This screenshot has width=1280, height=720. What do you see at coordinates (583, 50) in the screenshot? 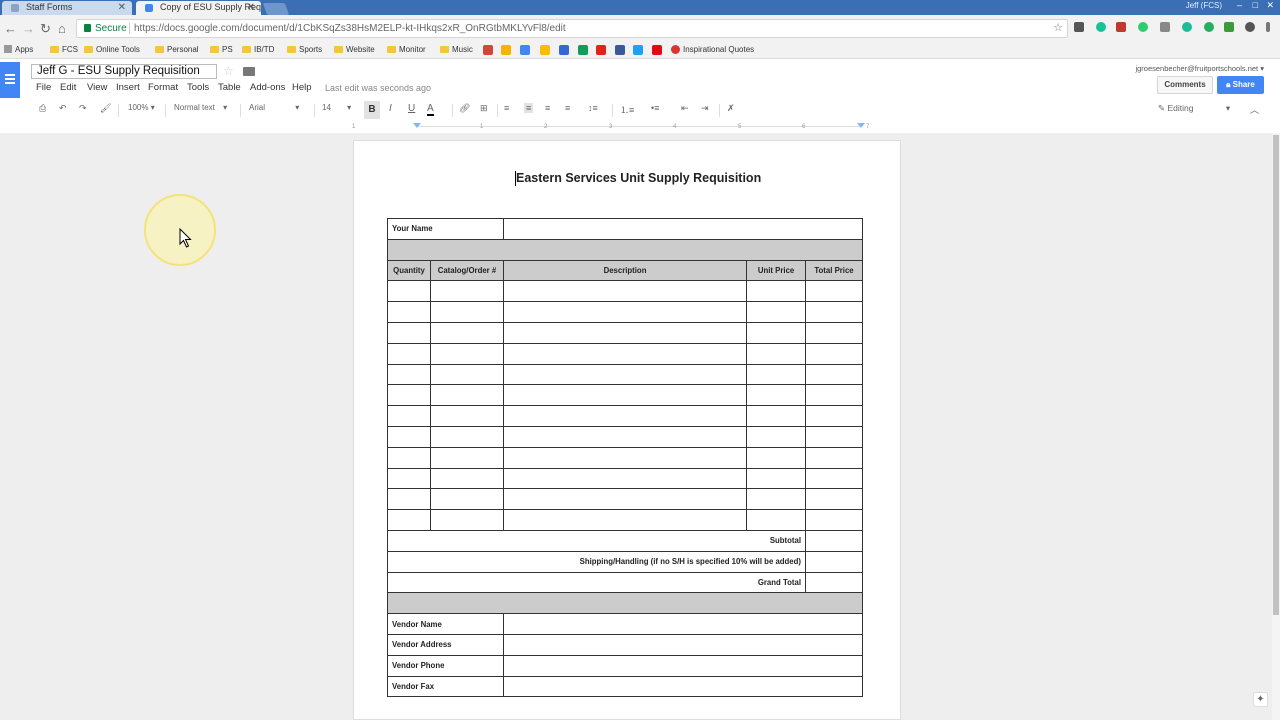
I see `classroom-icon` at bounding box center [583, 50].